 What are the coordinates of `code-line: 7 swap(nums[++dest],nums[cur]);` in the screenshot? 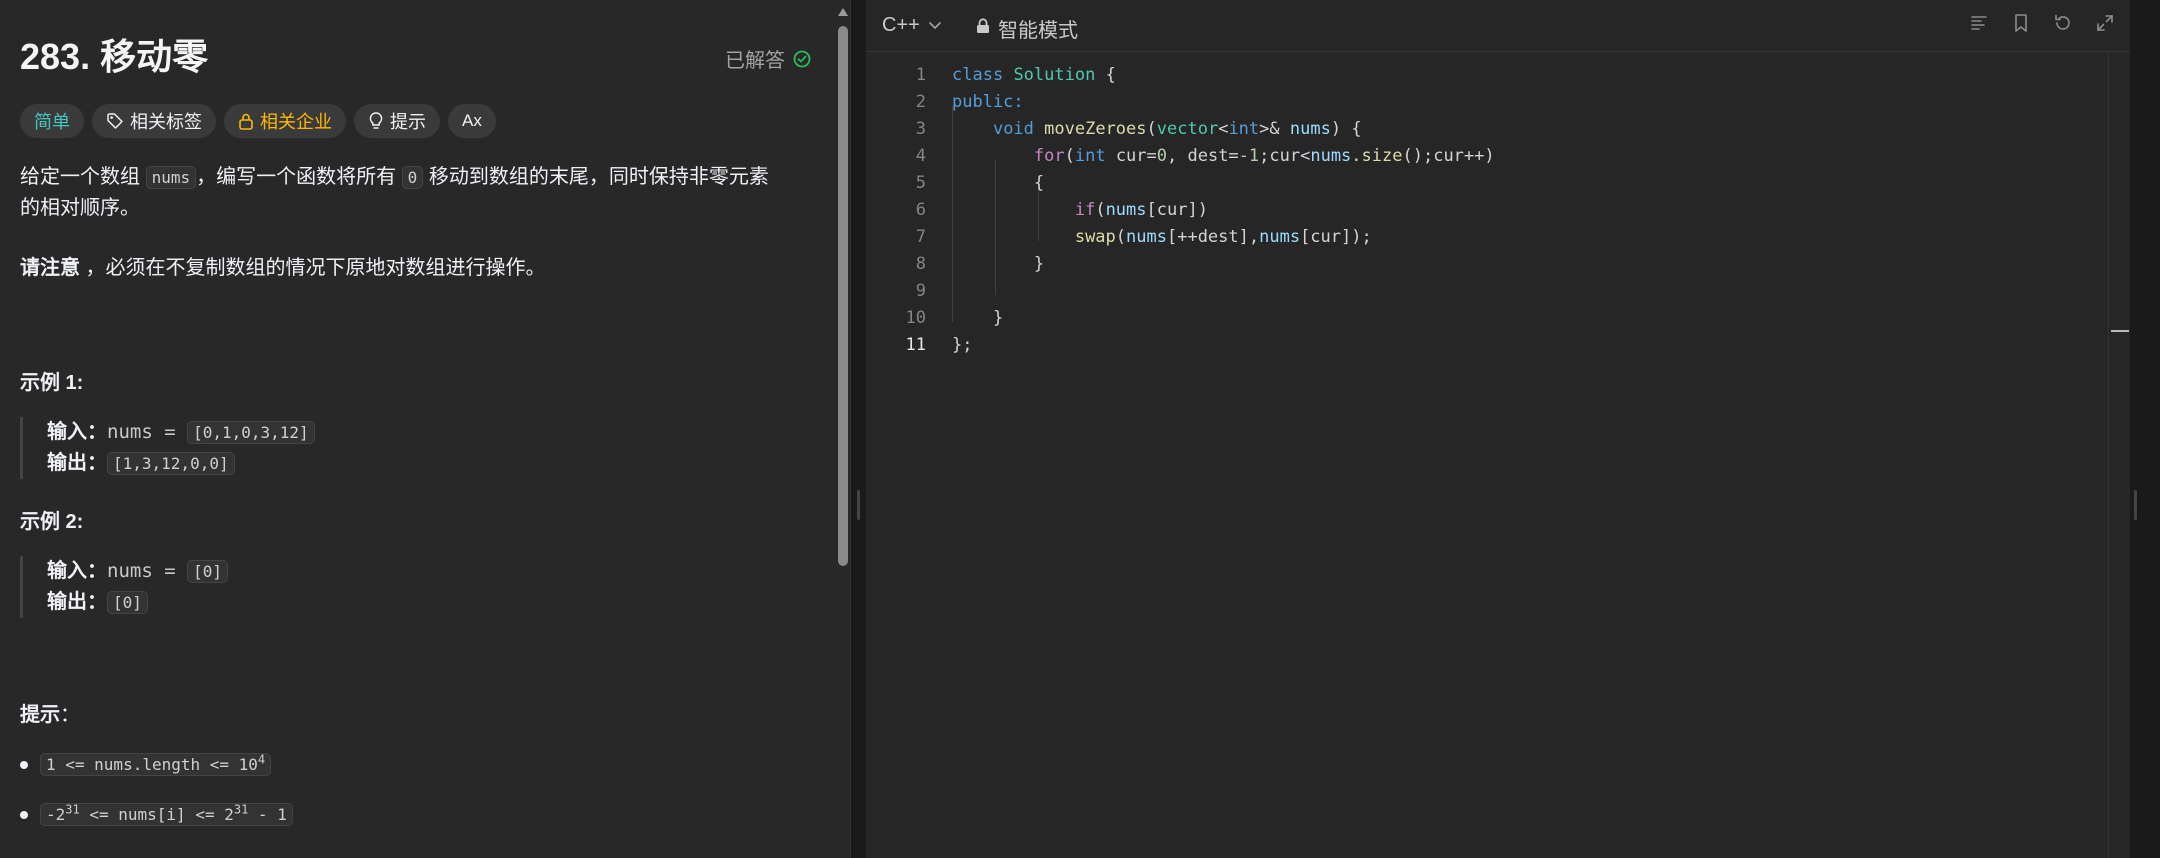 It's located at (1486, 237).